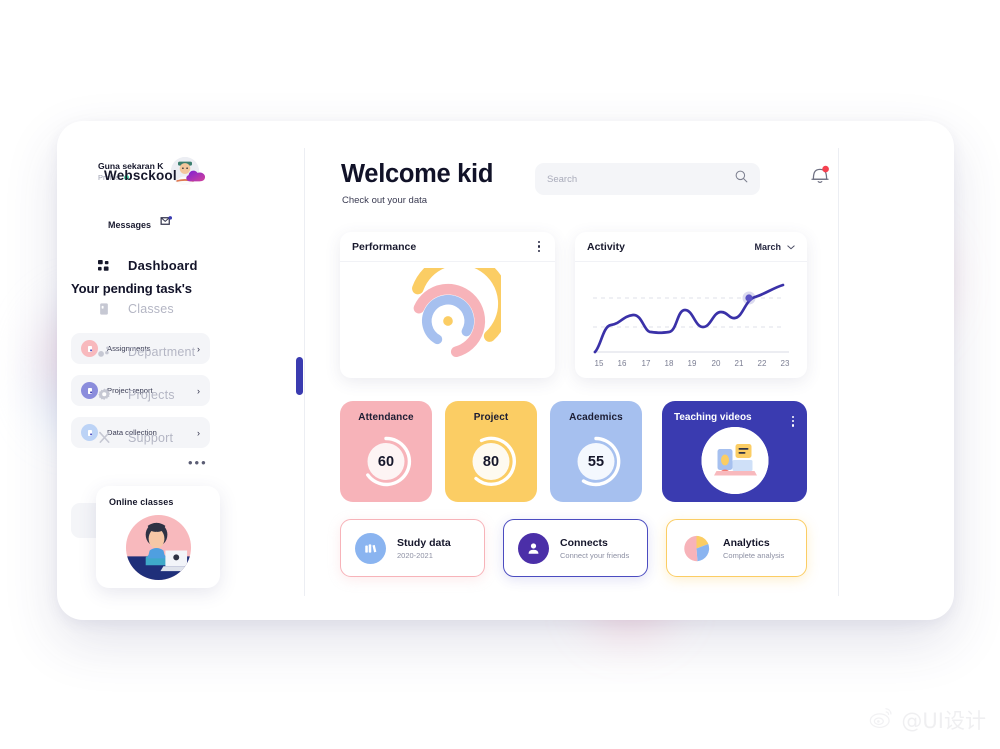  I want to click on teaching-videos-title: Teaching videos, so click(713, 417).